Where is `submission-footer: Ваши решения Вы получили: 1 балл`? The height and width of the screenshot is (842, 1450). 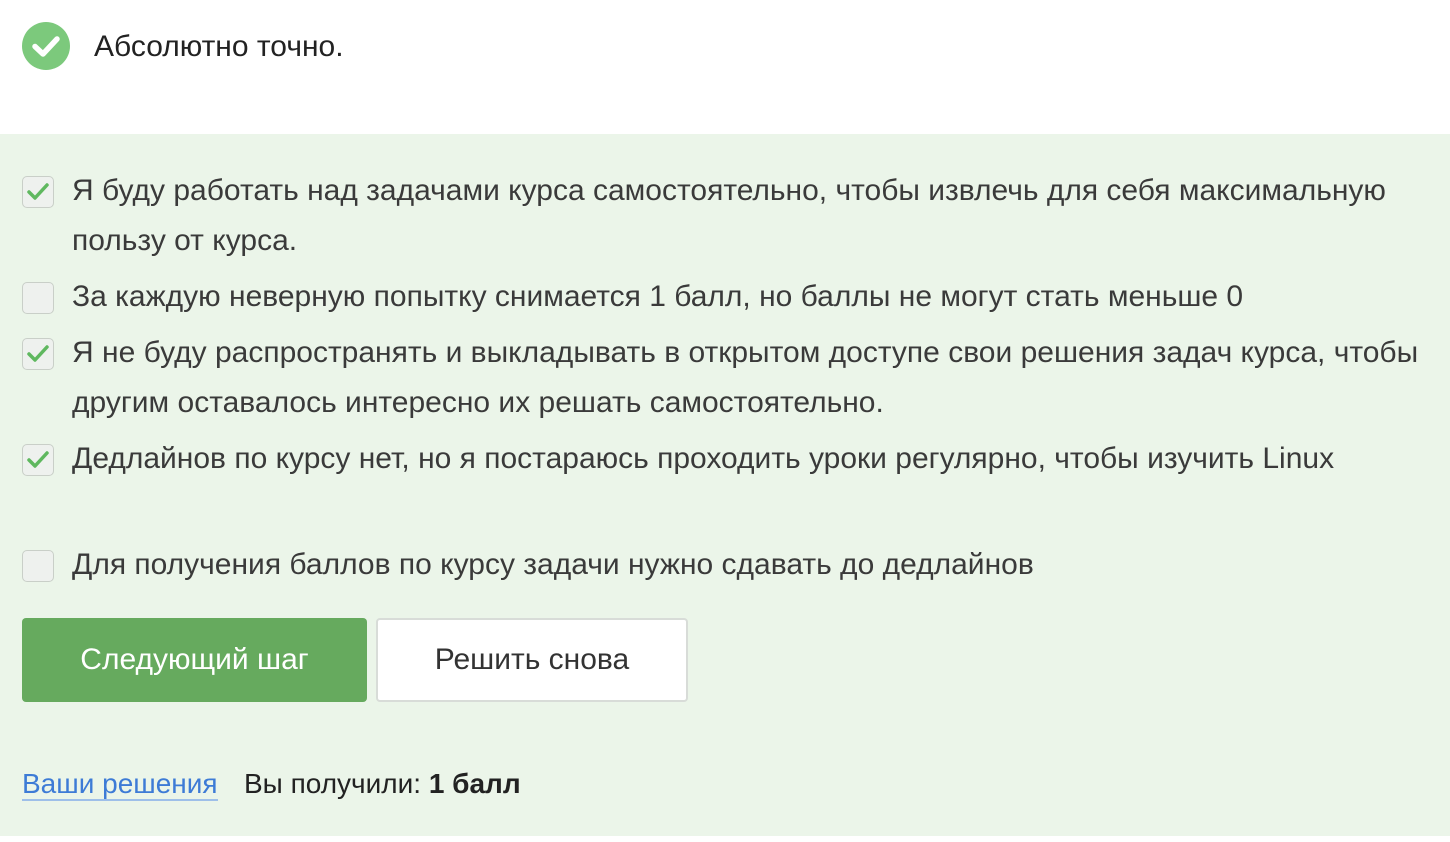
submission-footer: Ваши решения Вы получили: 1 балл is located at coordinates (271, 784).